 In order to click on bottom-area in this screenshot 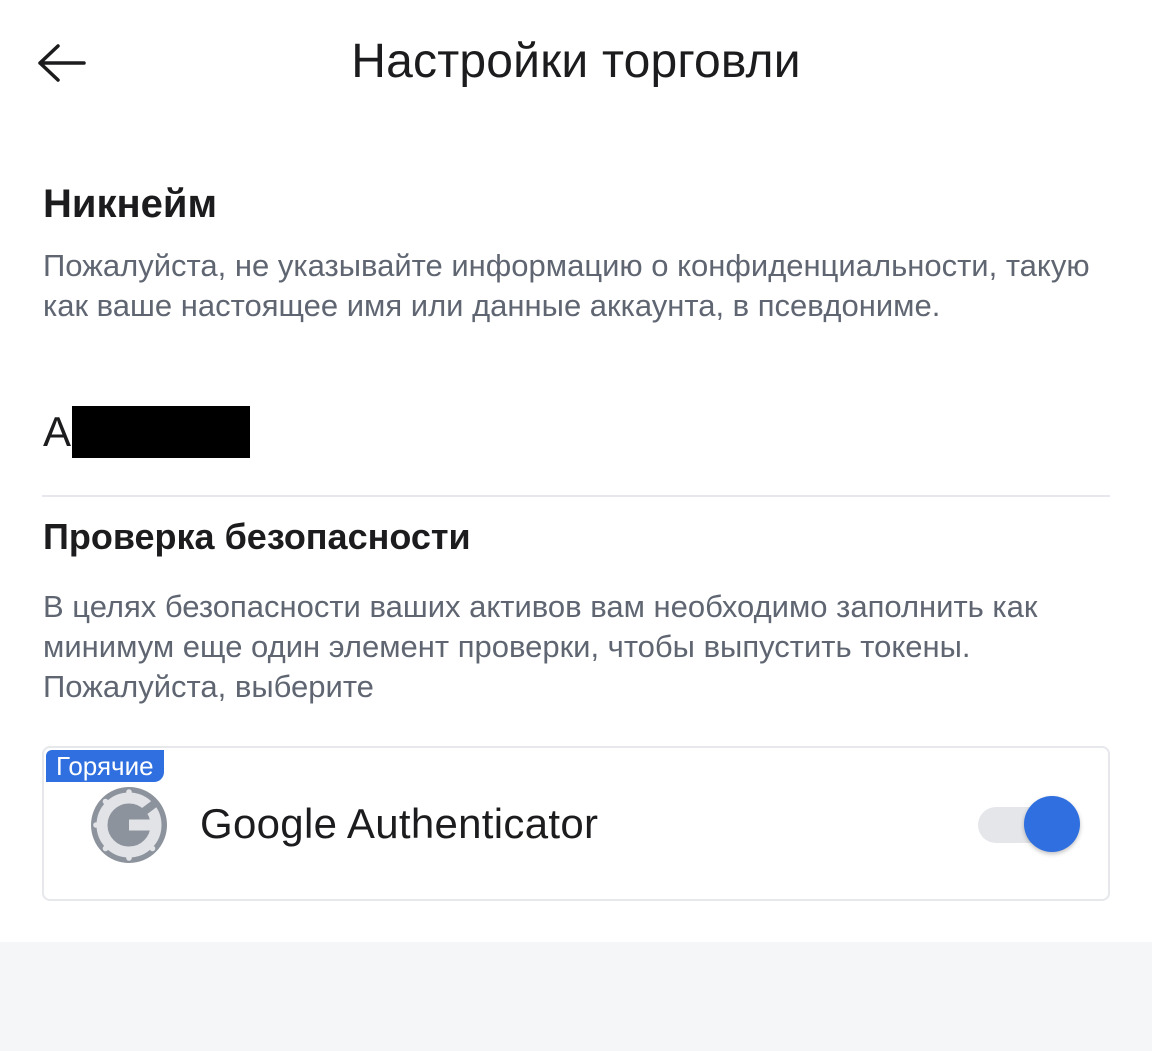, I will do `click(576, 996)`.